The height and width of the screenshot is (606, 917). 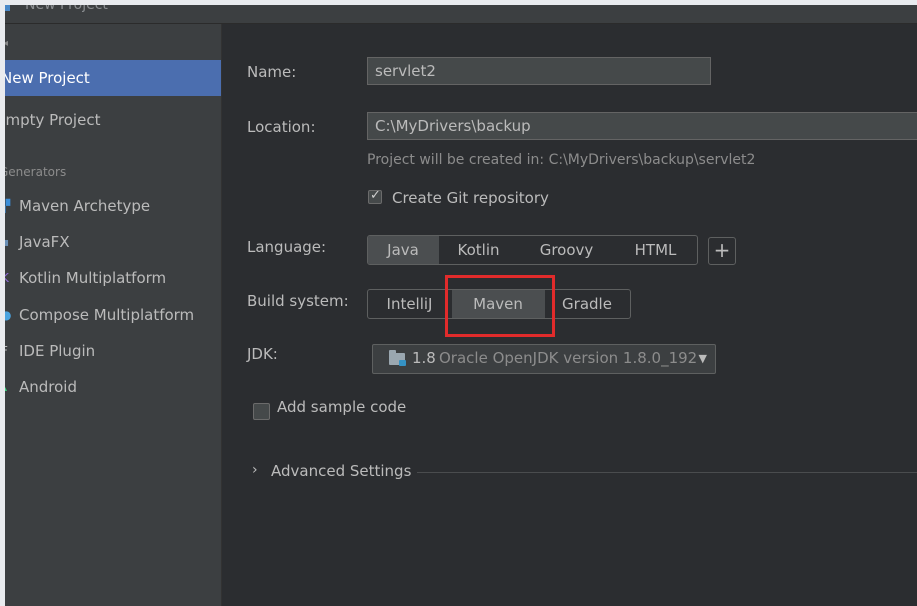 What do you see at coordinates (722, 251) in the screenshot?
I see `add-language-button: +` at bounding box center [722, 251].